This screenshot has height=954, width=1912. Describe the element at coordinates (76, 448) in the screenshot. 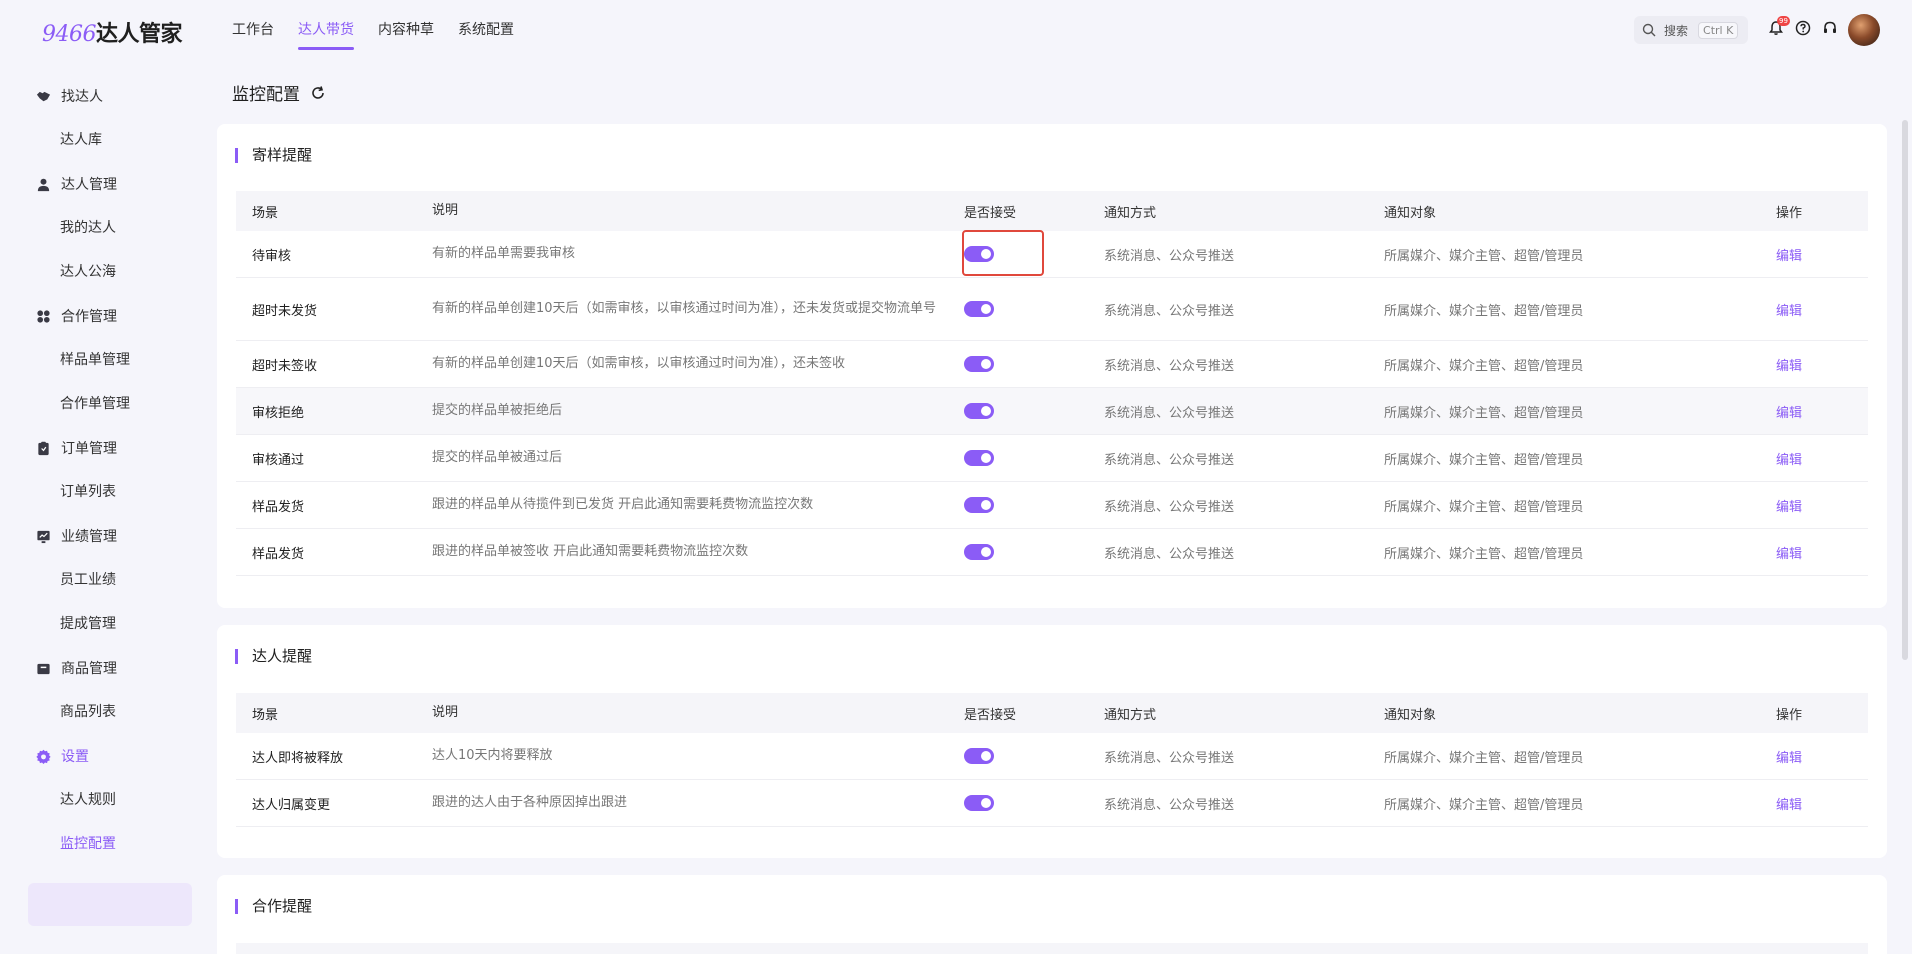

I see `sidebar-group-order-mgmt: 订单管理` at that location.